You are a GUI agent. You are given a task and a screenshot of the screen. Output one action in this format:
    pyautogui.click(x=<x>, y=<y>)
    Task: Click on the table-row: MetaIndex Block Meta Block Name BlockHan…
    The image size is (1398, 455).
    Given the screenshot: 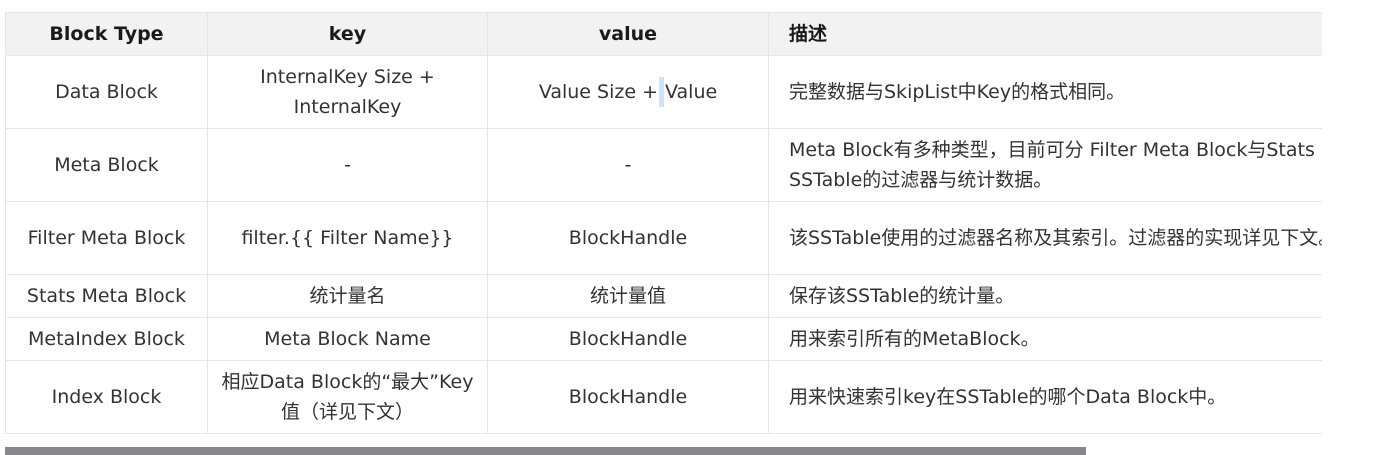 What is the action you would take?
    pyautogui.click(x=663, y=339)
    